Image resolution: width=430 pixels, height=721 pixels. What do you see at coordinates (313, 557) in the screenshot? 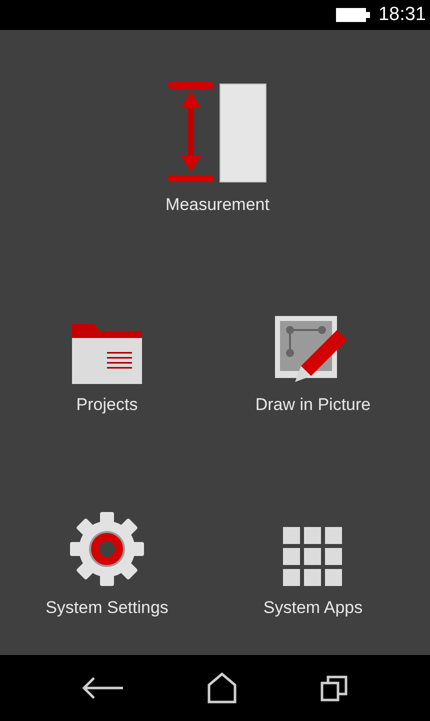
I see `grid-icon` at bounding box center [313, 557].